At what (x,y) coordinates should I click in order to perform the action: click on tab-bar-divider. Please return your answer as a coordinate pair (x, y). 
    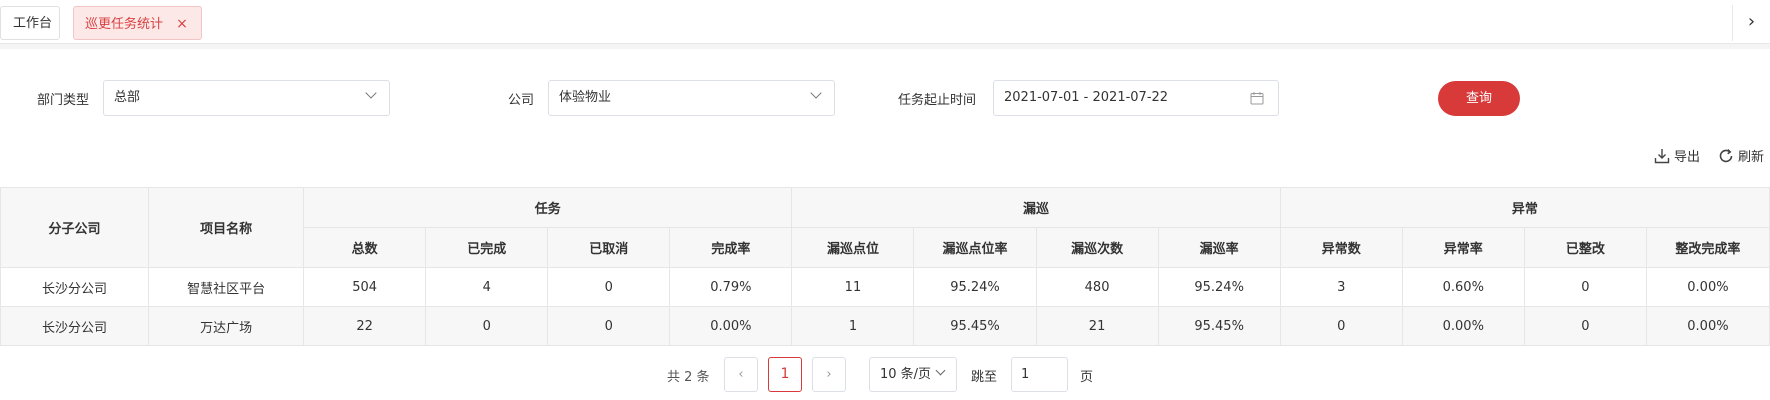
    Looking at the image, I should click on (885, 46).